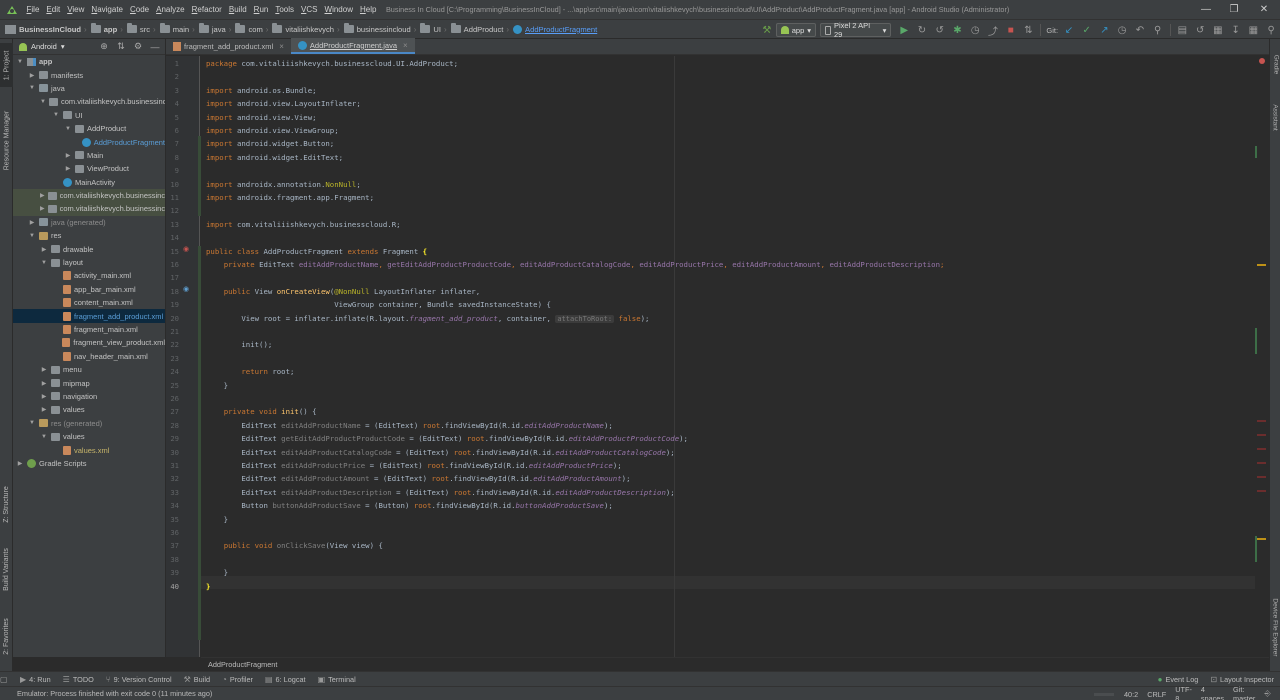 This screenshot has height=700, width=1280. What do you see at coordinates (89, 316) in the screenshot?
I see `tree-item: fragment_add_product.xml` at bounding box center [89, 316].